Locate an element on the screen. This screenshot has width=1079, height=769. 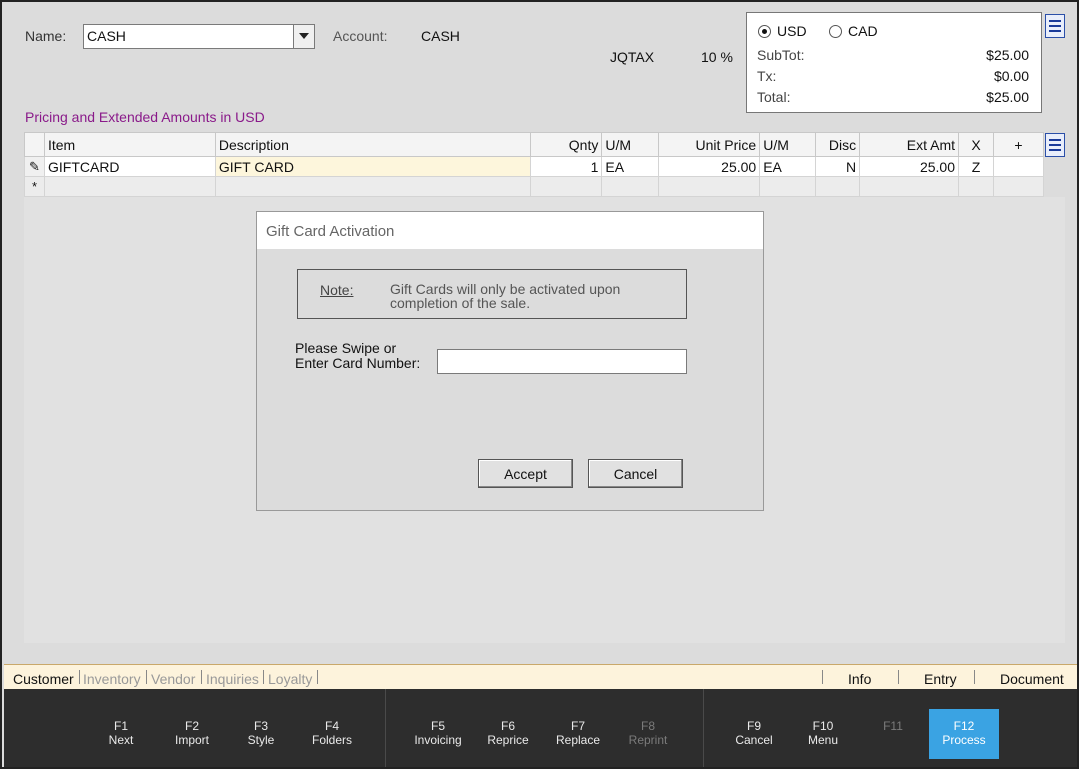
fkey-key: F9 is located at coordinates (753, 726).